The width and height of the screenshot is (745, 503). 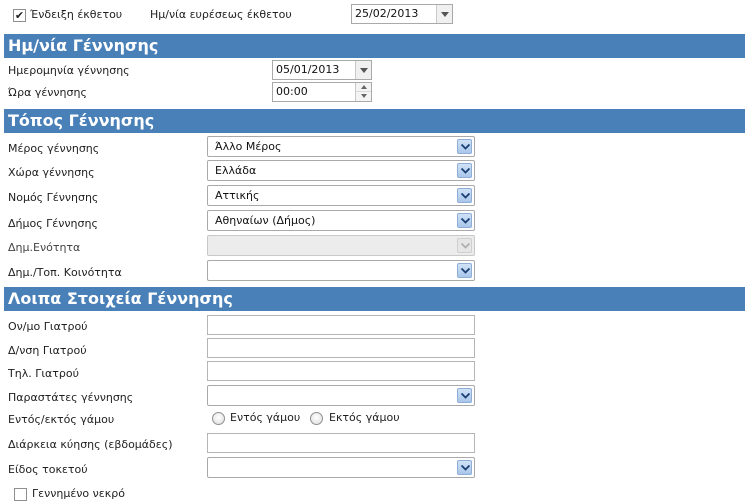 What do you see at coordinates (236, 170) in the screenshot?
I see `country-value: Ελλάδα` at bounding box center [236, 170].